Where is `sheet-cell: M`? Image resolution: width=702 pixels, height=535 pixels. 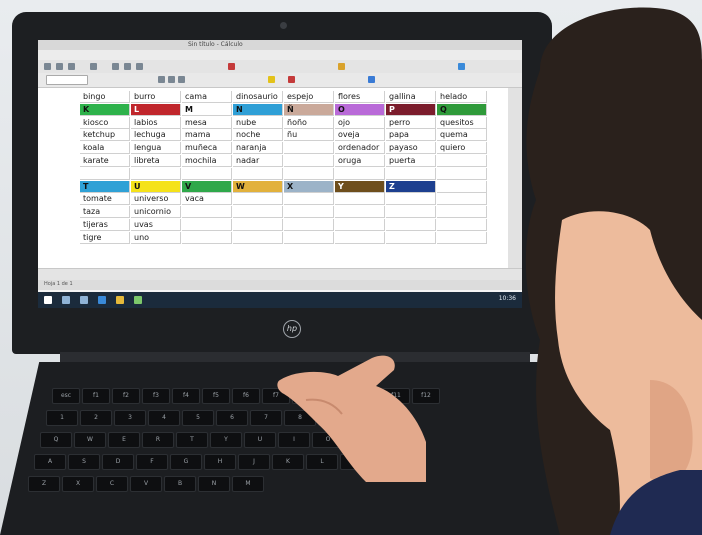 sheet-cell: M is located at coordinates (207, 109).